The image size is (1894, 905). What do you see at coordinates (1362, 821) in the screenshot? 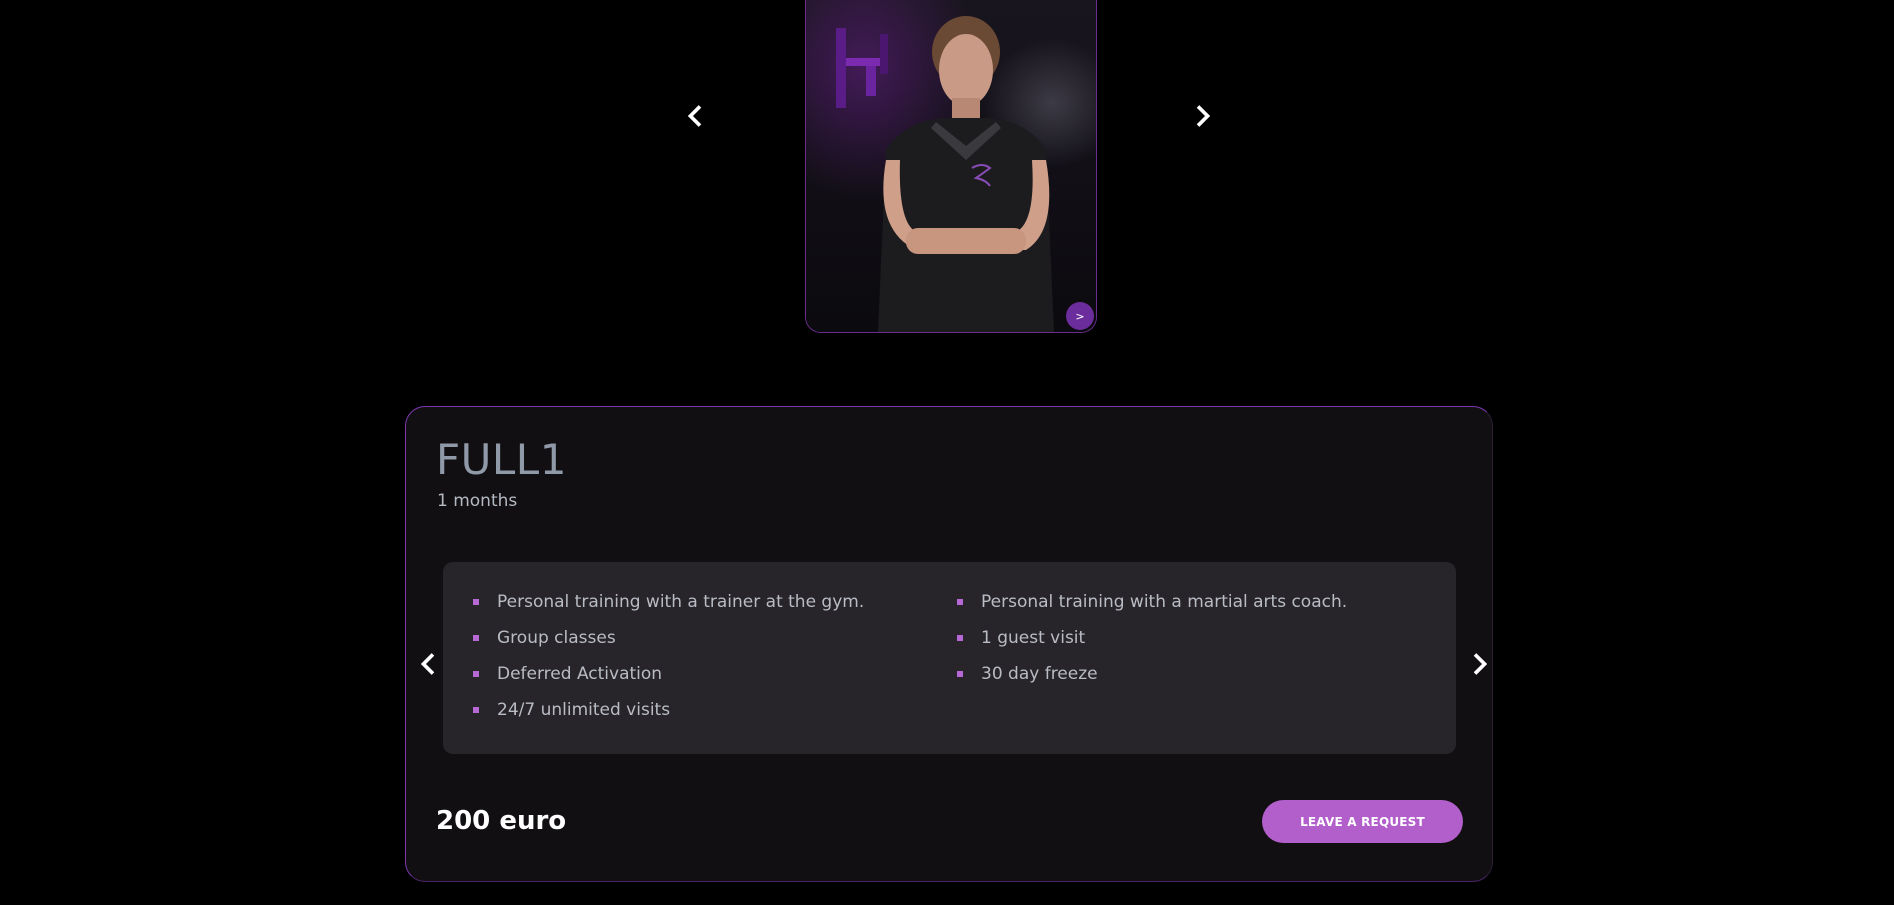
I see `leave-request-button: LEAVE A REQUEST` at bounding box center [1362, 821].